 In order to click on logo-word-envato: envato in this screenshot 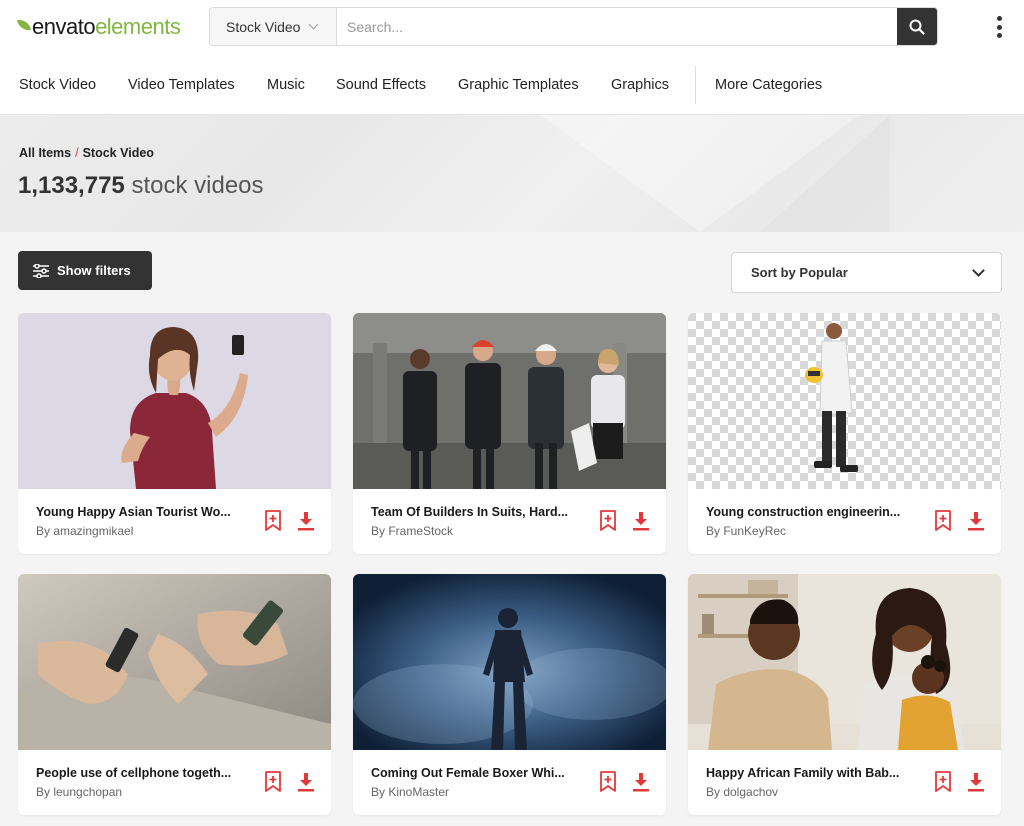, I will do `click(64, 26)`.